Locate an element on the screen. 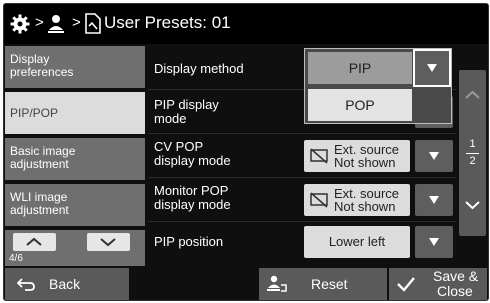 Image resolution: width=490 pixels, height=303 pixels. label-line: CV POP is located at coordinates (179, 146).